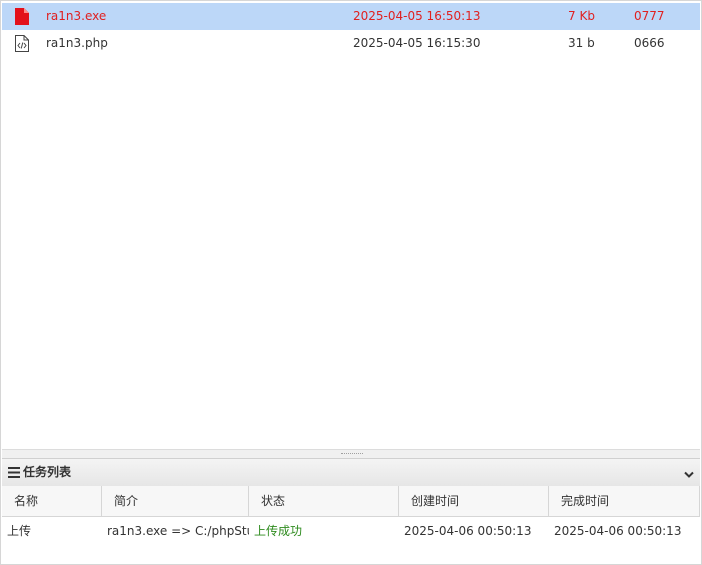  I want to click on file-date: 2025-04-05 16:50:13, so click(417, 16).